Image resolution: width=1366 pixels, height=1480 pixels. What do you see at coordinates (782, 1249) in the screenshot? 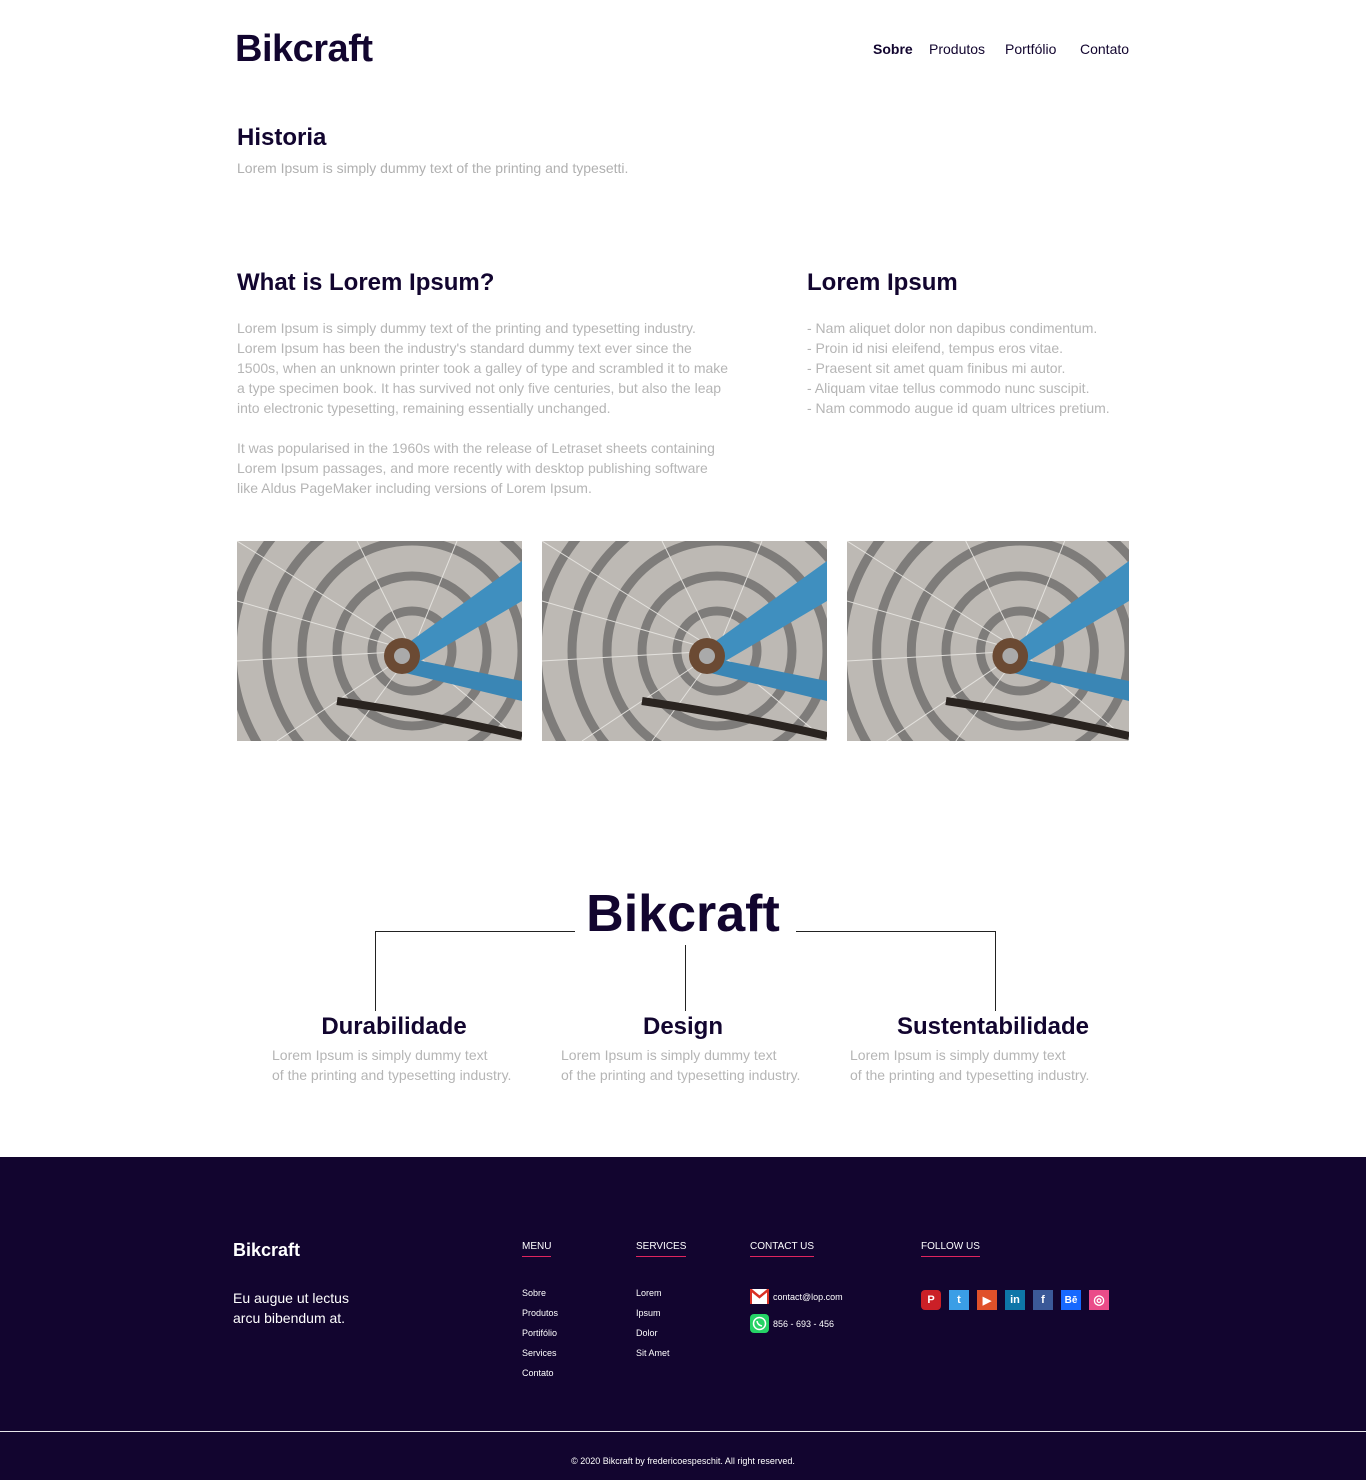
I see `footer-contact-heading: CONTACT US` at bounding box center [782, 1249].